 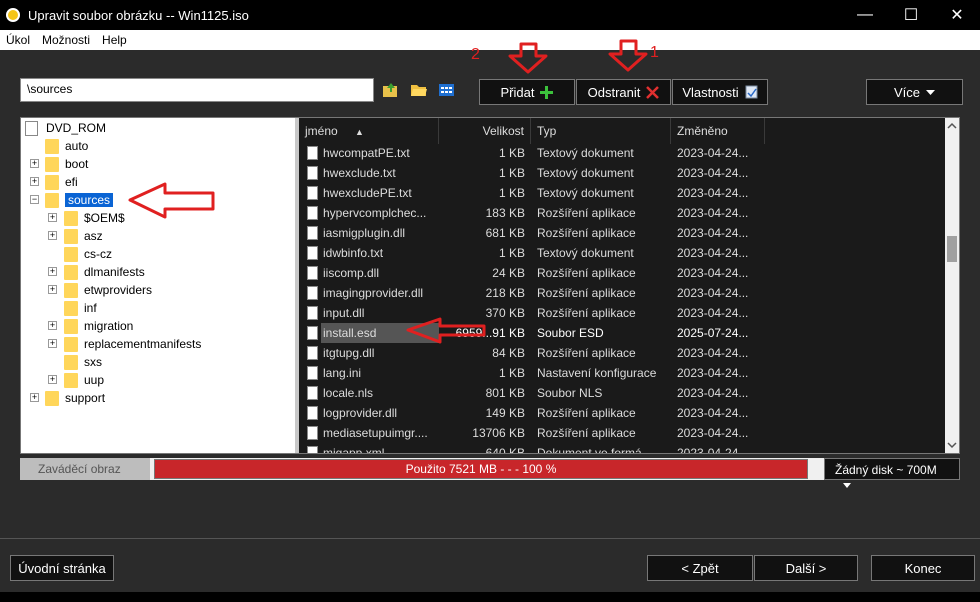 What do you see at coordinates (586, 233) in the screenshot?
I see `file-type-cell: Rozšíření aplikace` at bounding box center [586, 233].